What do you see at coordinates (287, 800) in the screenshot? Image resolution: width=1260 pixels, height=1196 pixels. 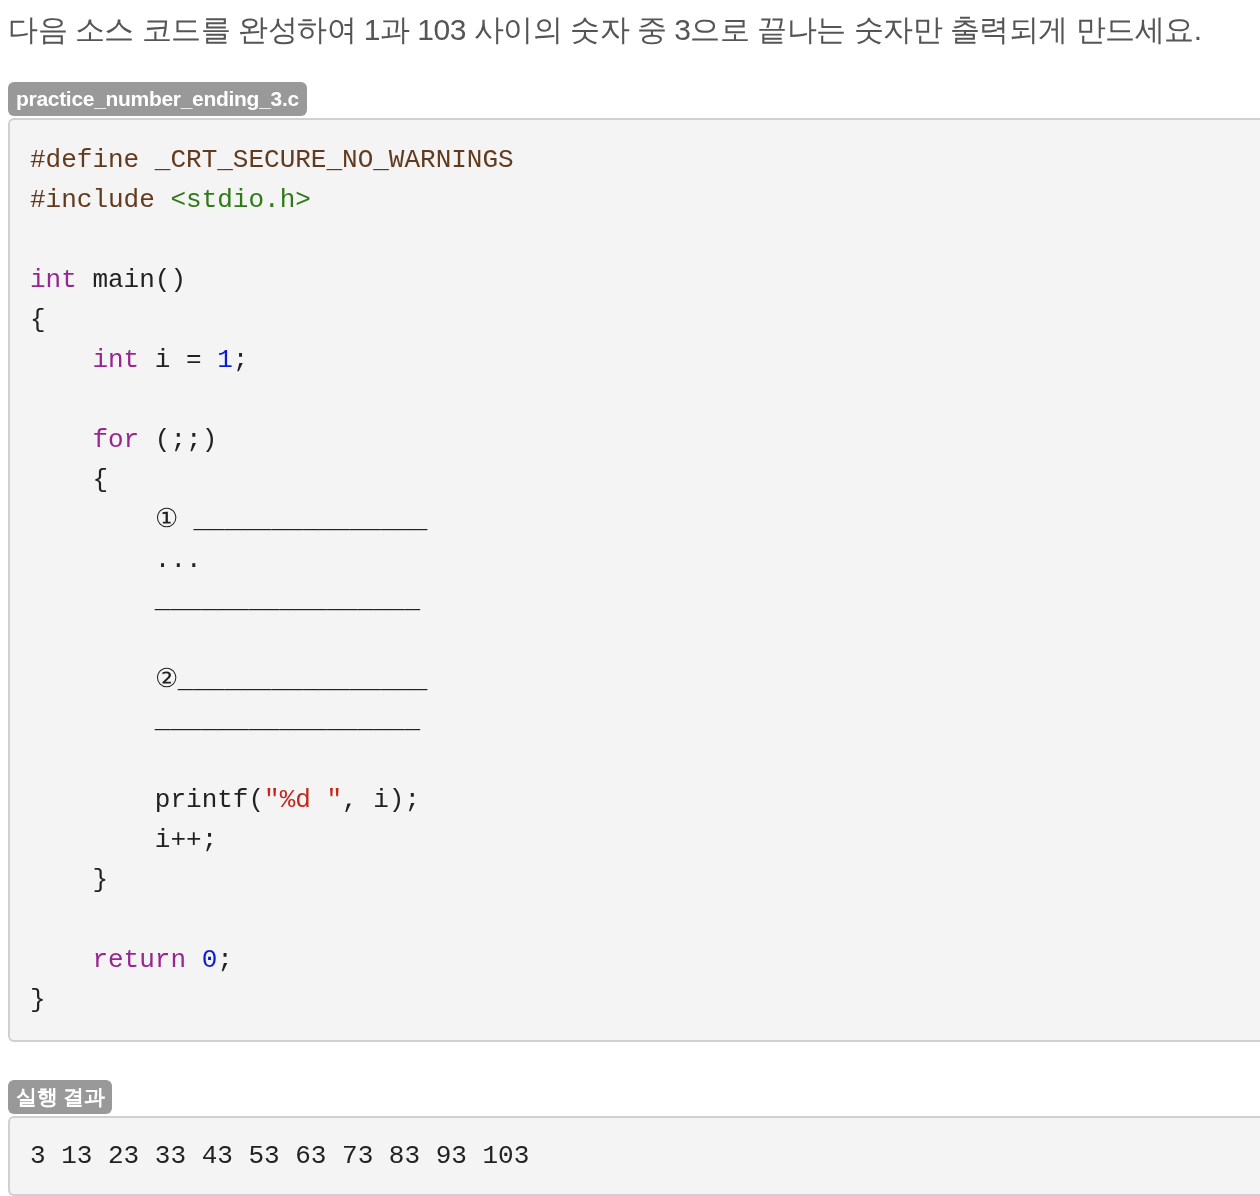 I see `code-line: printf("%d ", i);` at bounding box center [287, 800].